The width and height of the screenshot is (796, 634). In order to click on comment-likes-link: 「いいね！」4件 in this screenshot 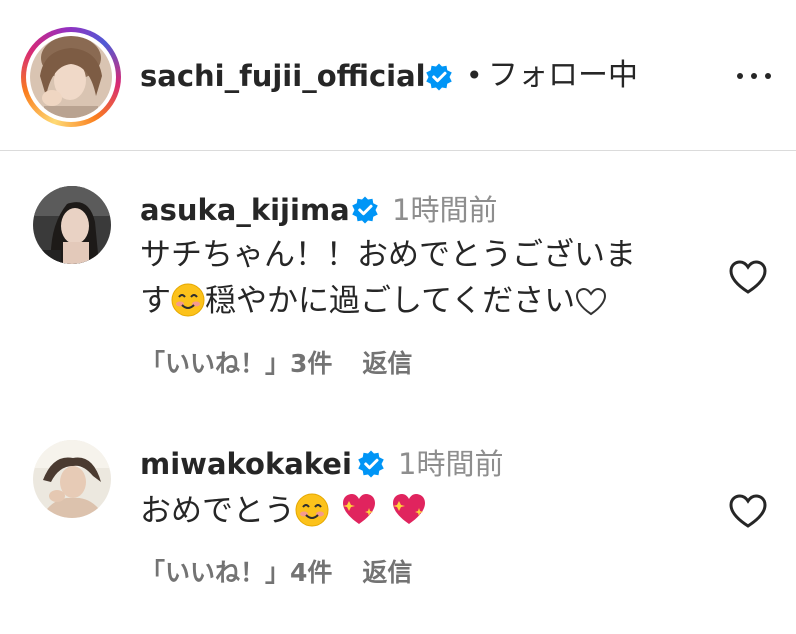, I will do `click(236, 572)`.